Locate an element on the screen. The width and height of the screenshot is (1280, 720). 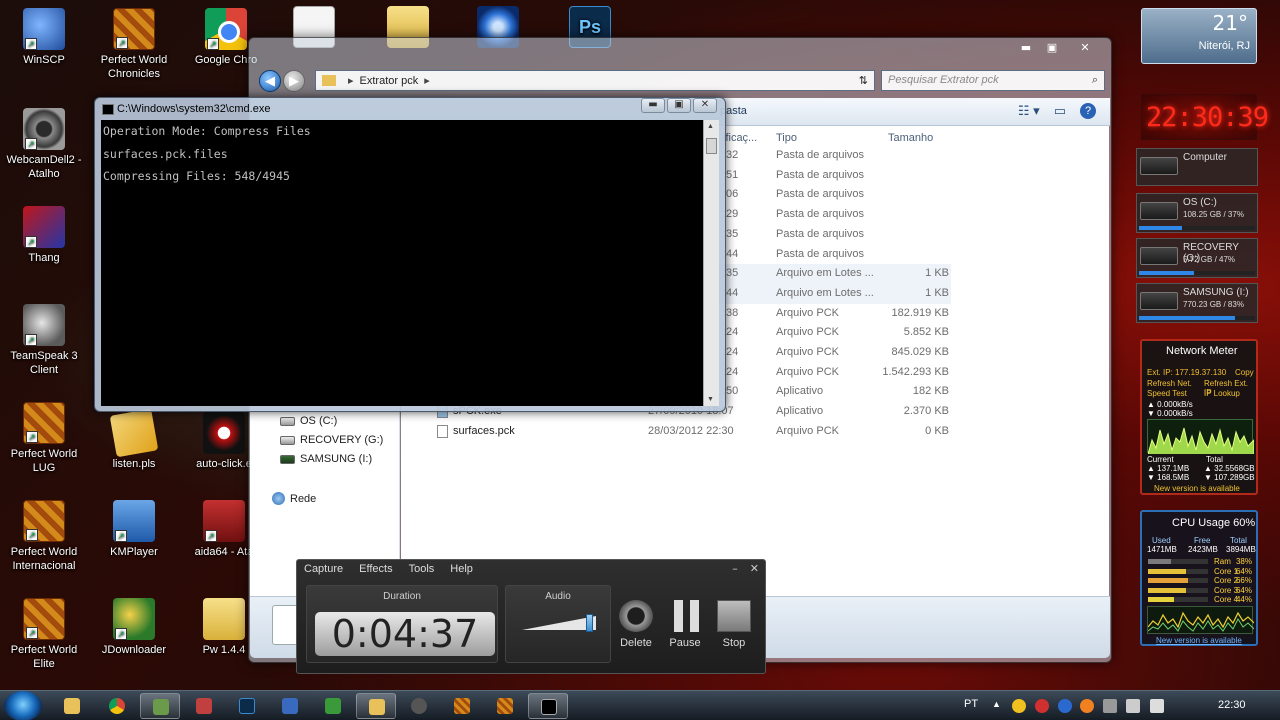
views-icon: ☷ ▾ is located at coordinates (1029, 111).